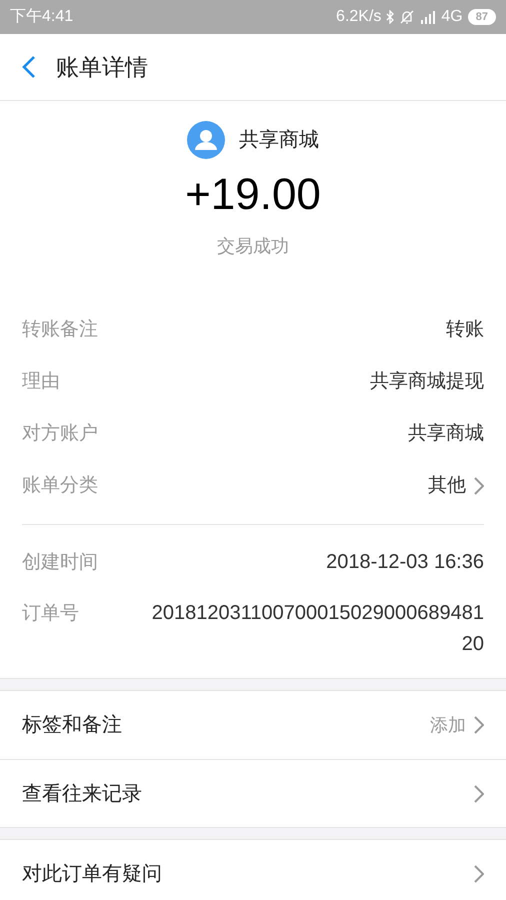 The height and width of the screenshot is (900, 506). What do you see at coordinates (427, 382) in the screenshot?
I see `detail-value: 共享商城提现` at bounding box center [427, 382].